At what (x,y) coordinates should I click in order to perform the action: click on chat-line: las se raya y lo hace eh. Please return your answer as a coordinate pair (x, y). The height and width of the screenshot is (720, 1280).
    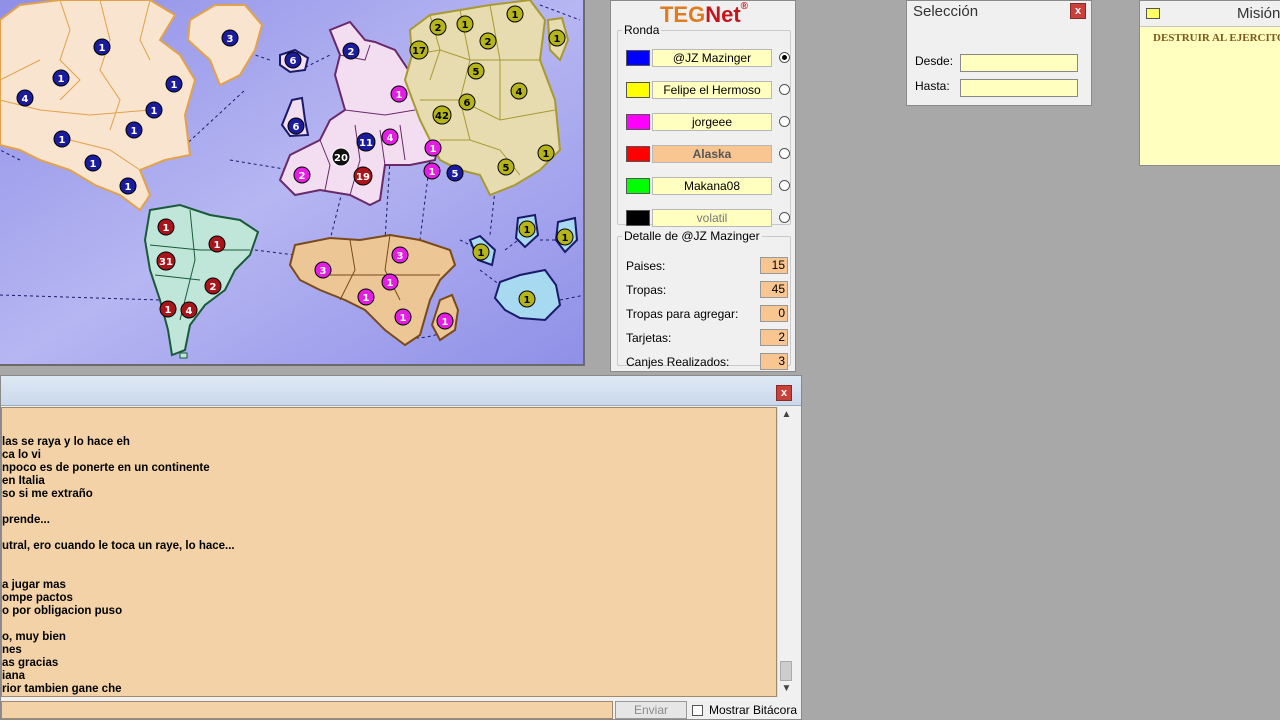
    Looking at the image, I should click on (66, 442).